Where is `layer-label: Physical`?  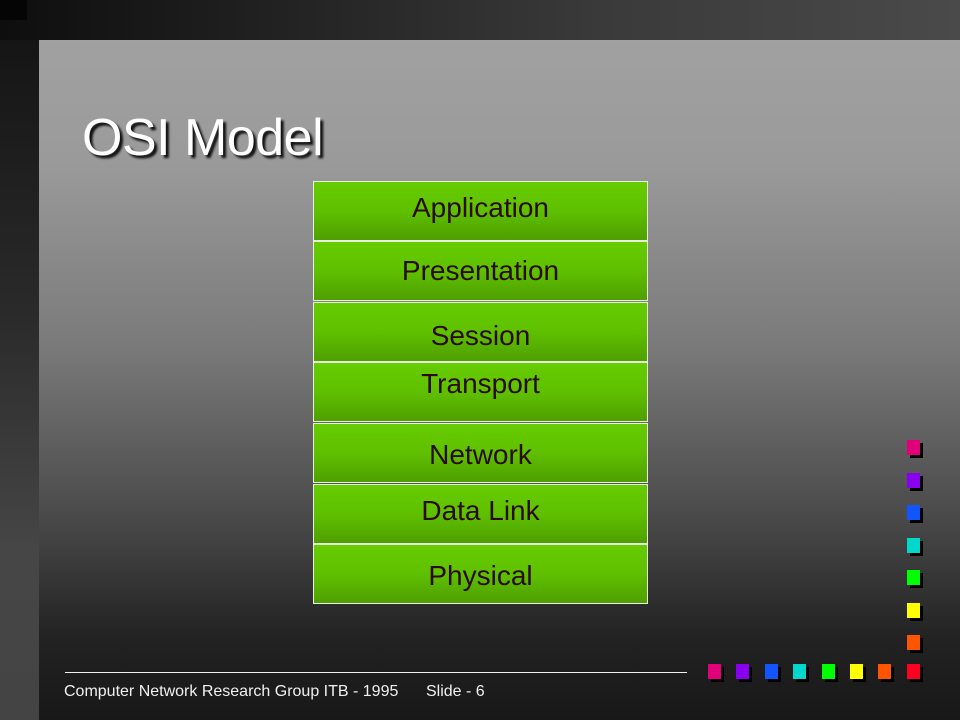
layer-label: Physical is located at coordinates (480, 575).